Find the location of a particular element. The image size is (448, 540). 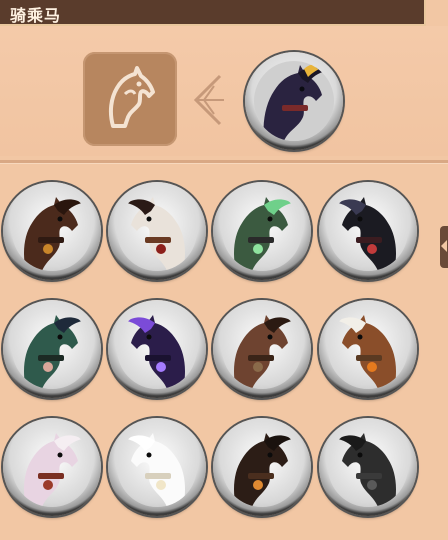

mount-slot-empty is located at coordinates (130, 99).